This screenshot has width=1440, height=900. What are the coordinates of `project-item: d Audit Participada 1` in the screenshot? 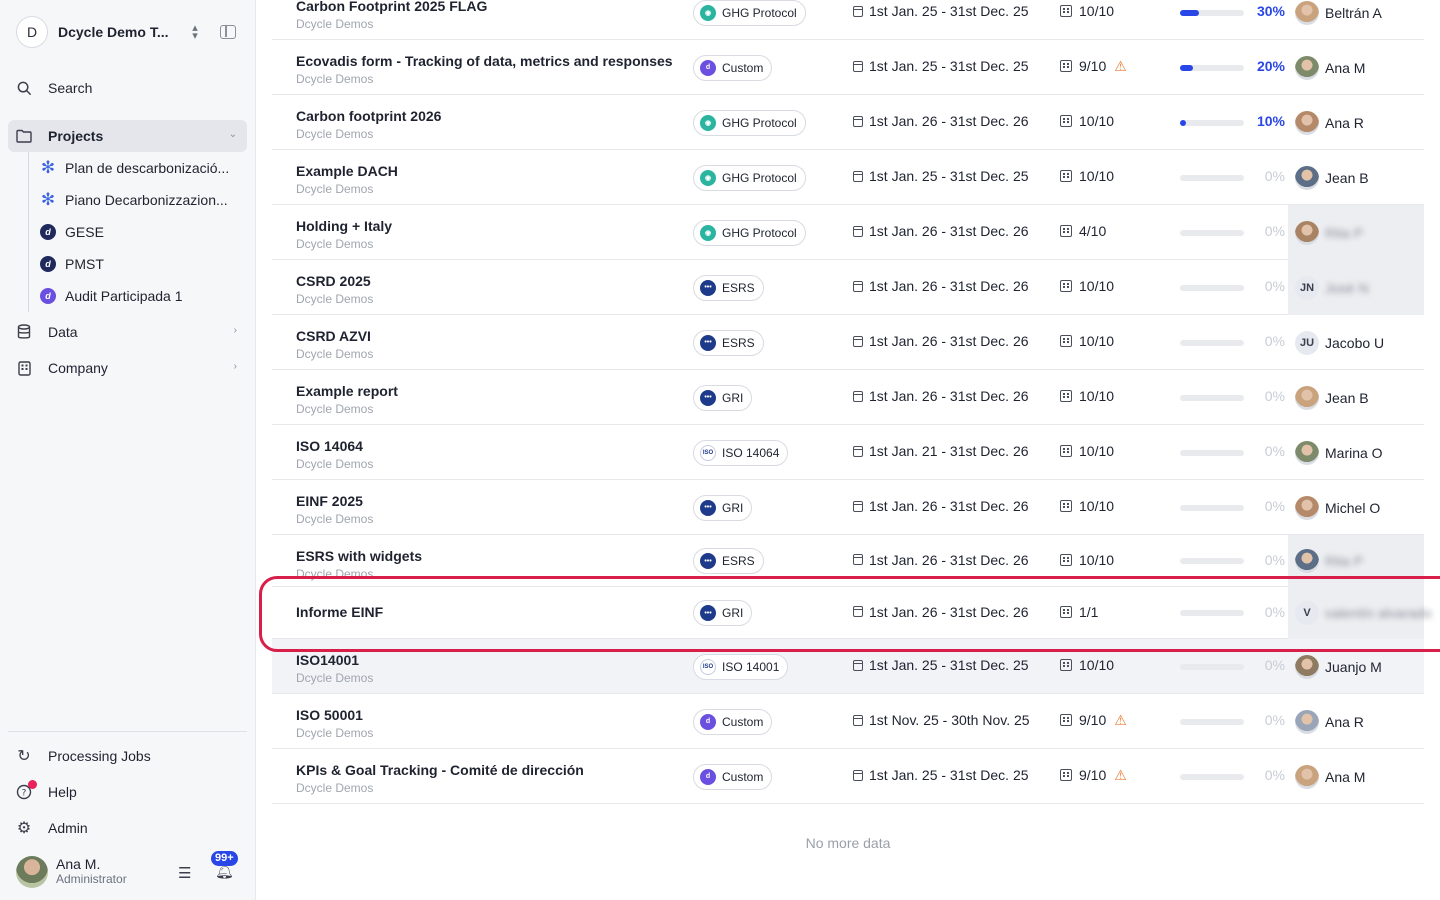 It's located at (143, 296).